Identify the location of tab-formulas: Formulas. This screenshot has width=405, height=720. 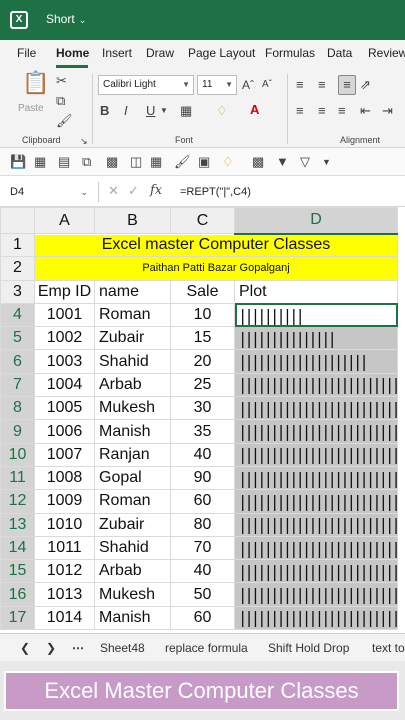
(290, 53).